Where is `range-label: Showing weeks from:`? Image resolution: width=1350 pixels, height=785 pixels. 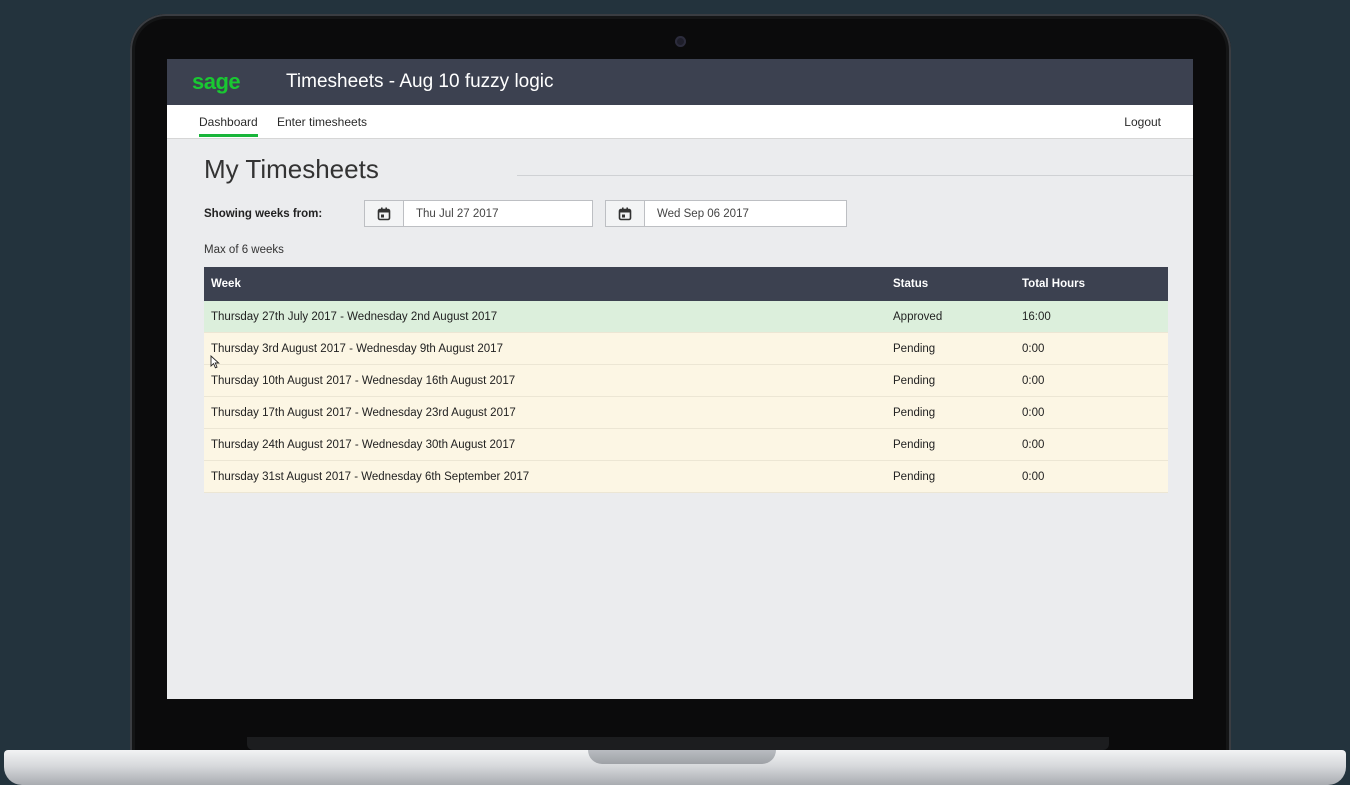
range-label: Showing weeks from: is located at coordinates (263, 214).